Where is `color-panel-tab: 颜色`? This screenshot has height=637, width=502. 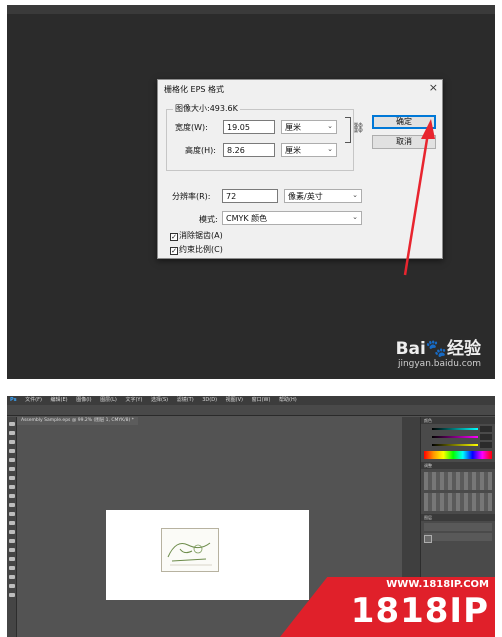 color-panel-tab: 颜色 is located at coordinates (458, 420).